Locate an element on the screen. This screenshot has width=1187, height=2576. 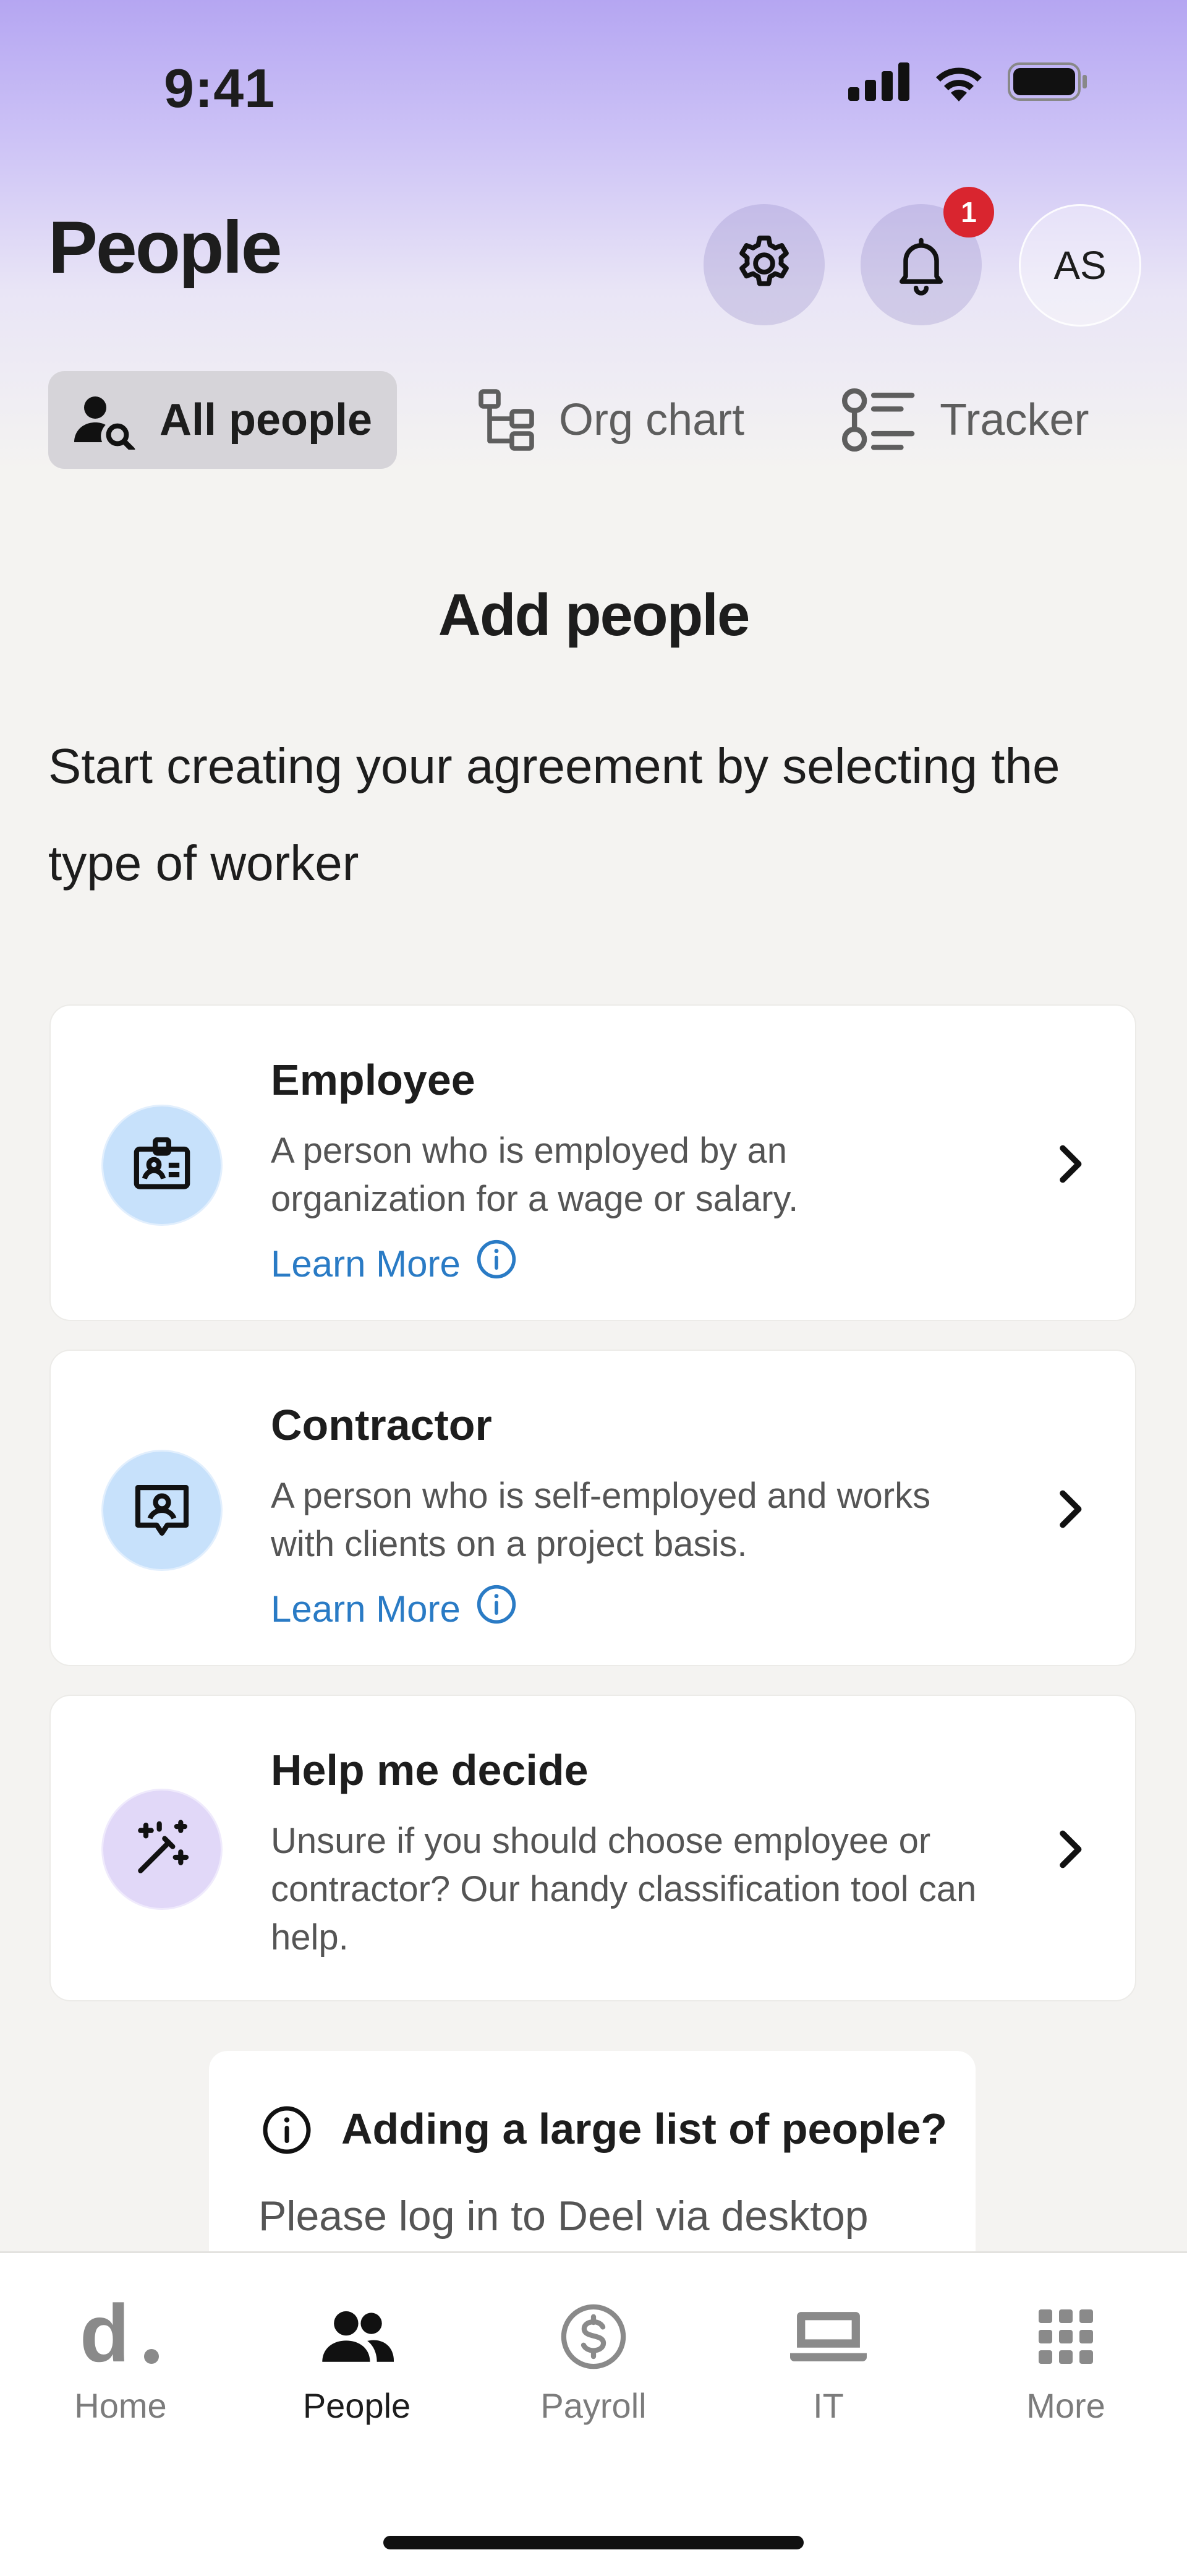
status-time: 9:41 is located at coordinates (220, 88).